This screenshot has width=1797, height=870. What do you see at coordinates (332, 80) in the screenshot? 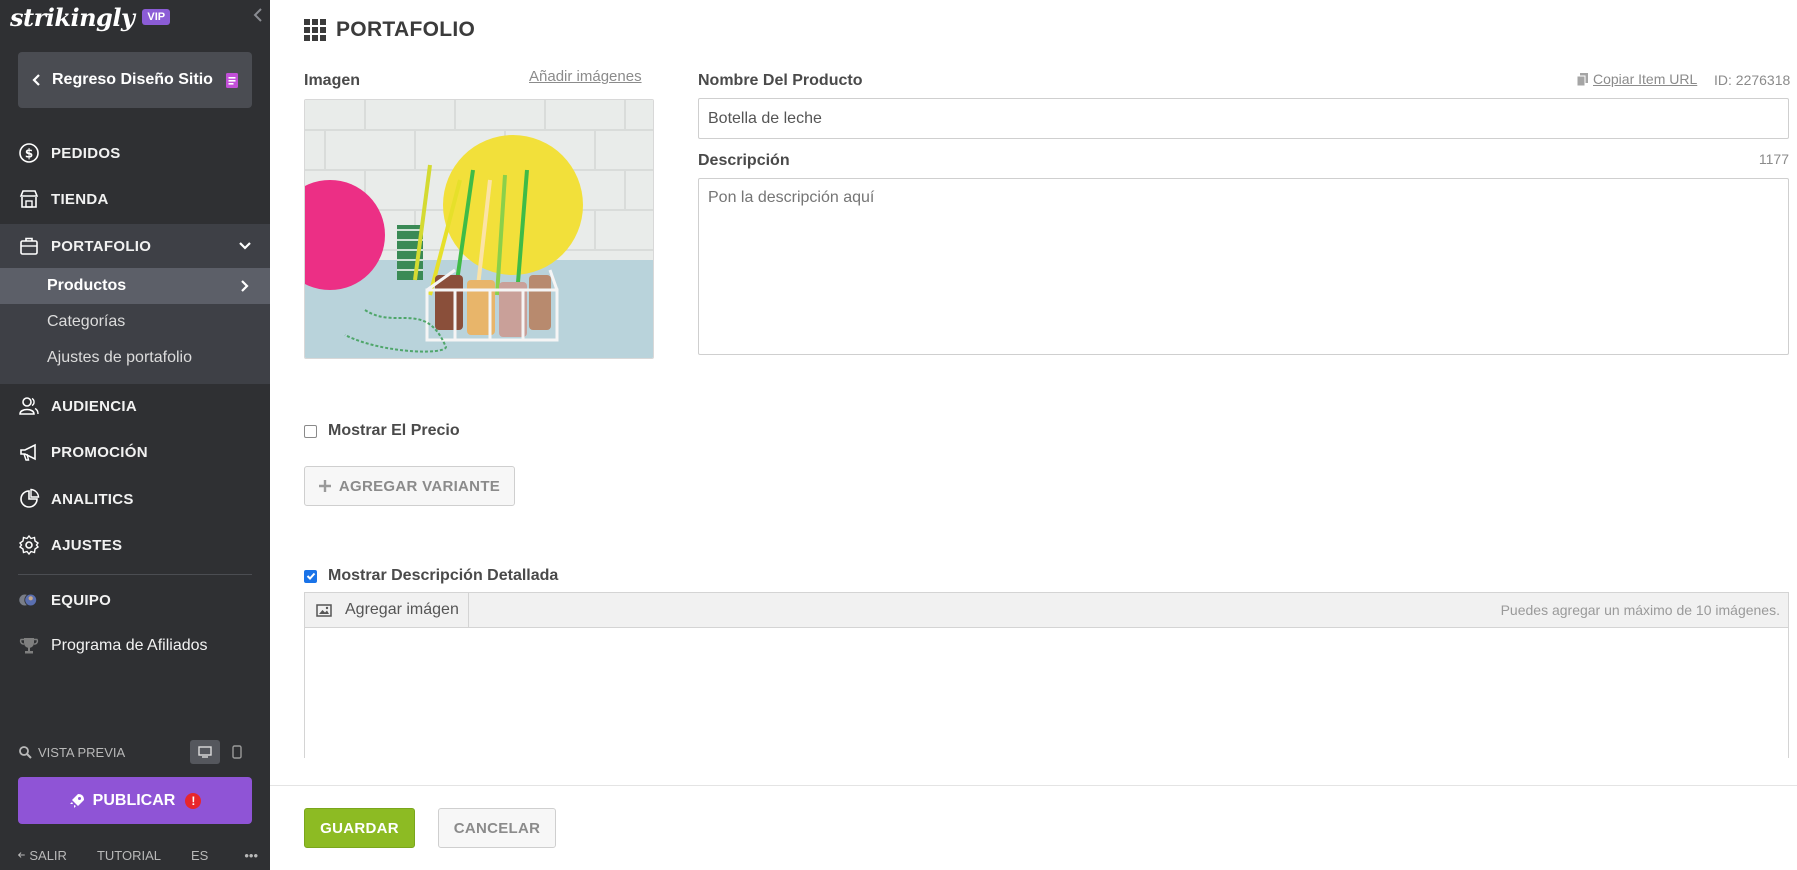
I see `image-label: Imagen` at bounding box center [332, 80].